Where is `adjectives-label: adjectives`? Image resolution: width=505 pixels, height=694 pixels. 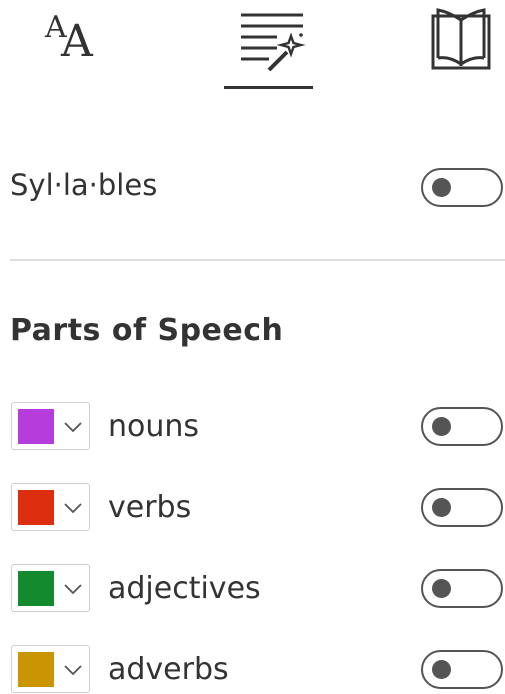 adjectives-label: adjectives is located at coordinates (184, 588).